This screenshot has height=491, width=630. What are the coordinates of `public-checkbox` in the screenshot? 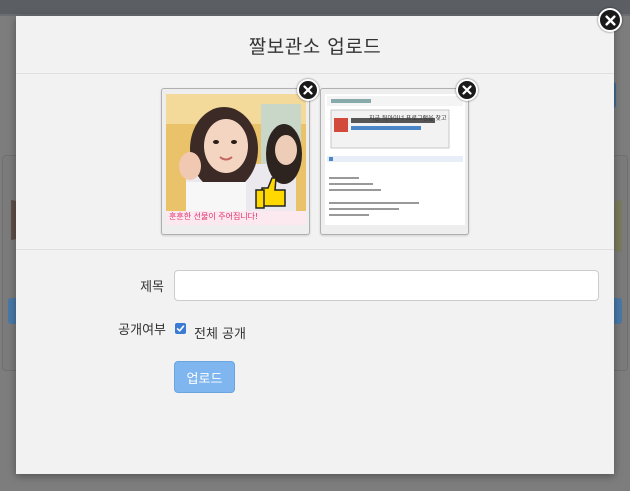 It's located at (180, 328).